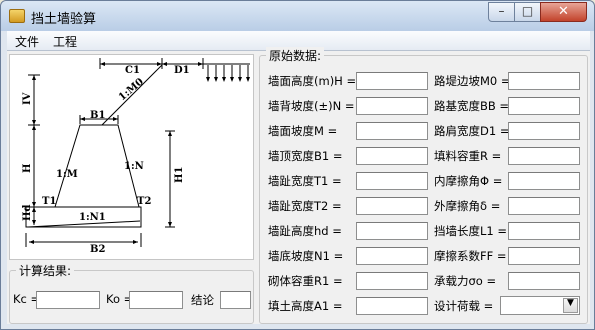 This screenshot has height=330, width=595. Describe the element at coordinates (465, 281) in the screenshot. I see `field-label-sigma: 承载力σo =` at that location.